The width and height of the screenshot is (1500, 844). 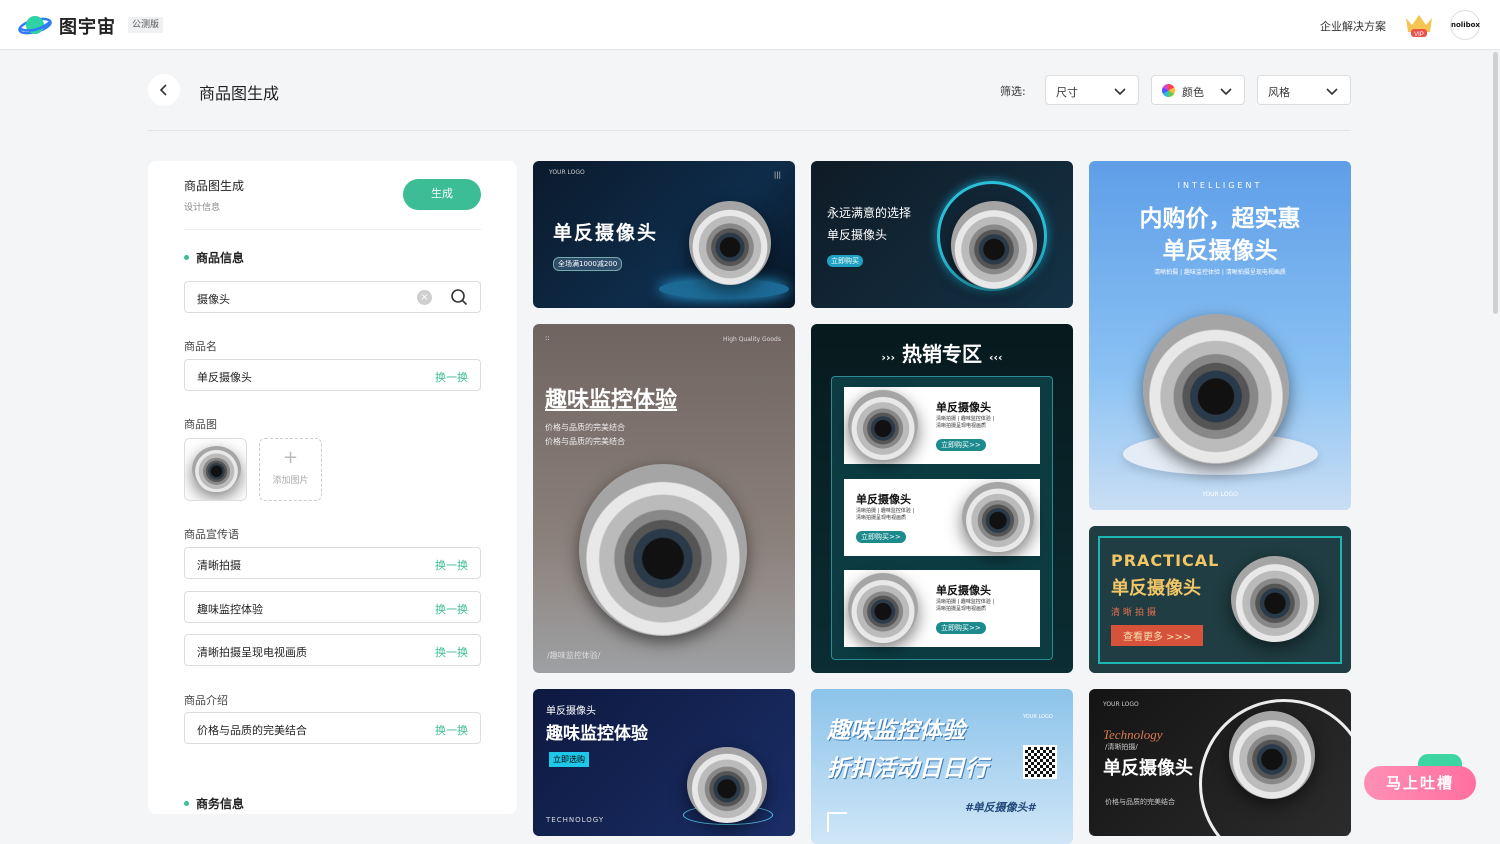 What do you see at coordinates (200, 424) in the screenshot?
I see `product-image-label: 商品图` at bounding box center [200, 424].